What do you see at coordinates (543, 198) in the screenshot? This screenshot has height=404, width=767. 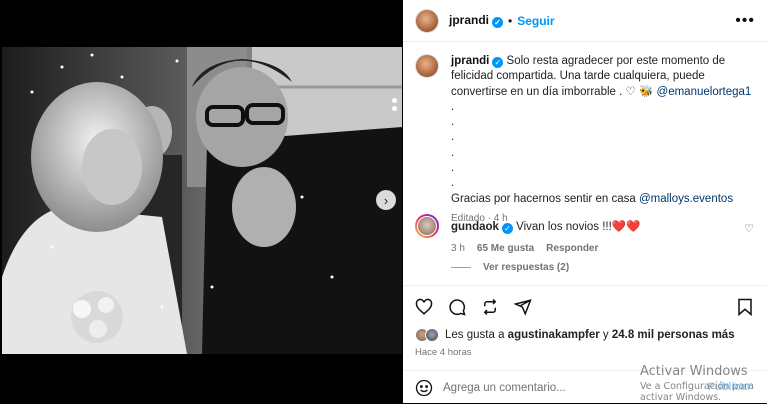 I see `caption-thanks-text: Gracias por hacernos sentir en casa` at bounding box center [543, 198].